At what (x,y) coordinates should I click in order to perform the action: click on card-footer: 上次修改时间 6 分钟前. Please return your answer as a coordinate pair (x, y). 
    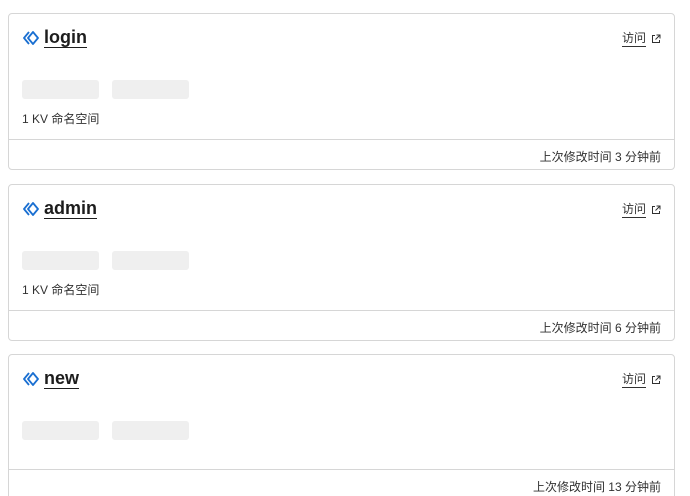
    Looking at the image, I should click on (341, 325).